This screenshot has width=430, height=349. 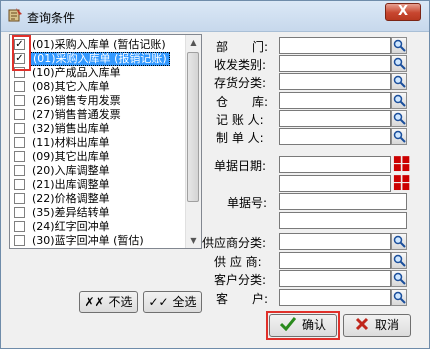 I want to click on list-item-label: (09)其它出库单, so click(x=71, y=156).